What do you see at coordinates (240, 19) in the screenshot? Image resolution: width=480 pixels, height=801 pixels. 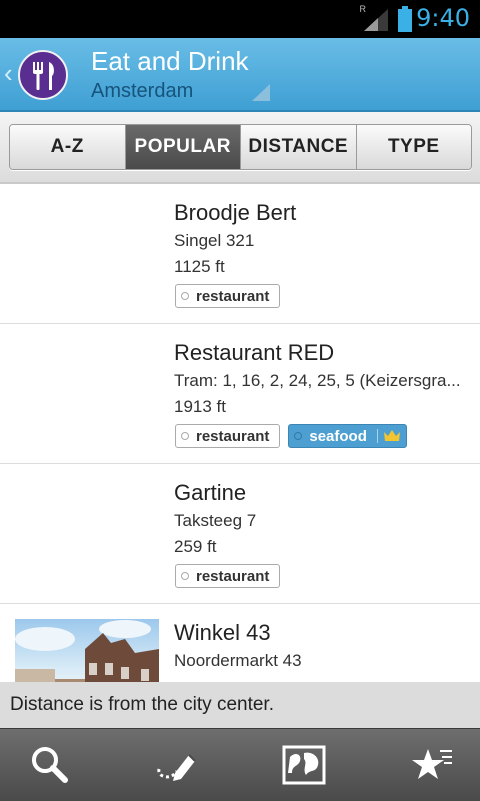 I see `status-bar: R 9:40` at bounding box center [240, 19].